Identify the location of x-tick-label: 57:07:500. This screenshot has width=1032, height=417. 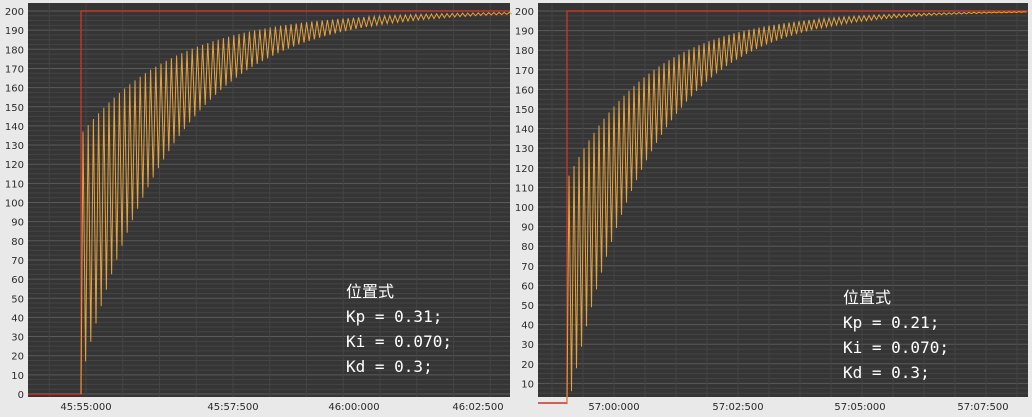
(982, 407).